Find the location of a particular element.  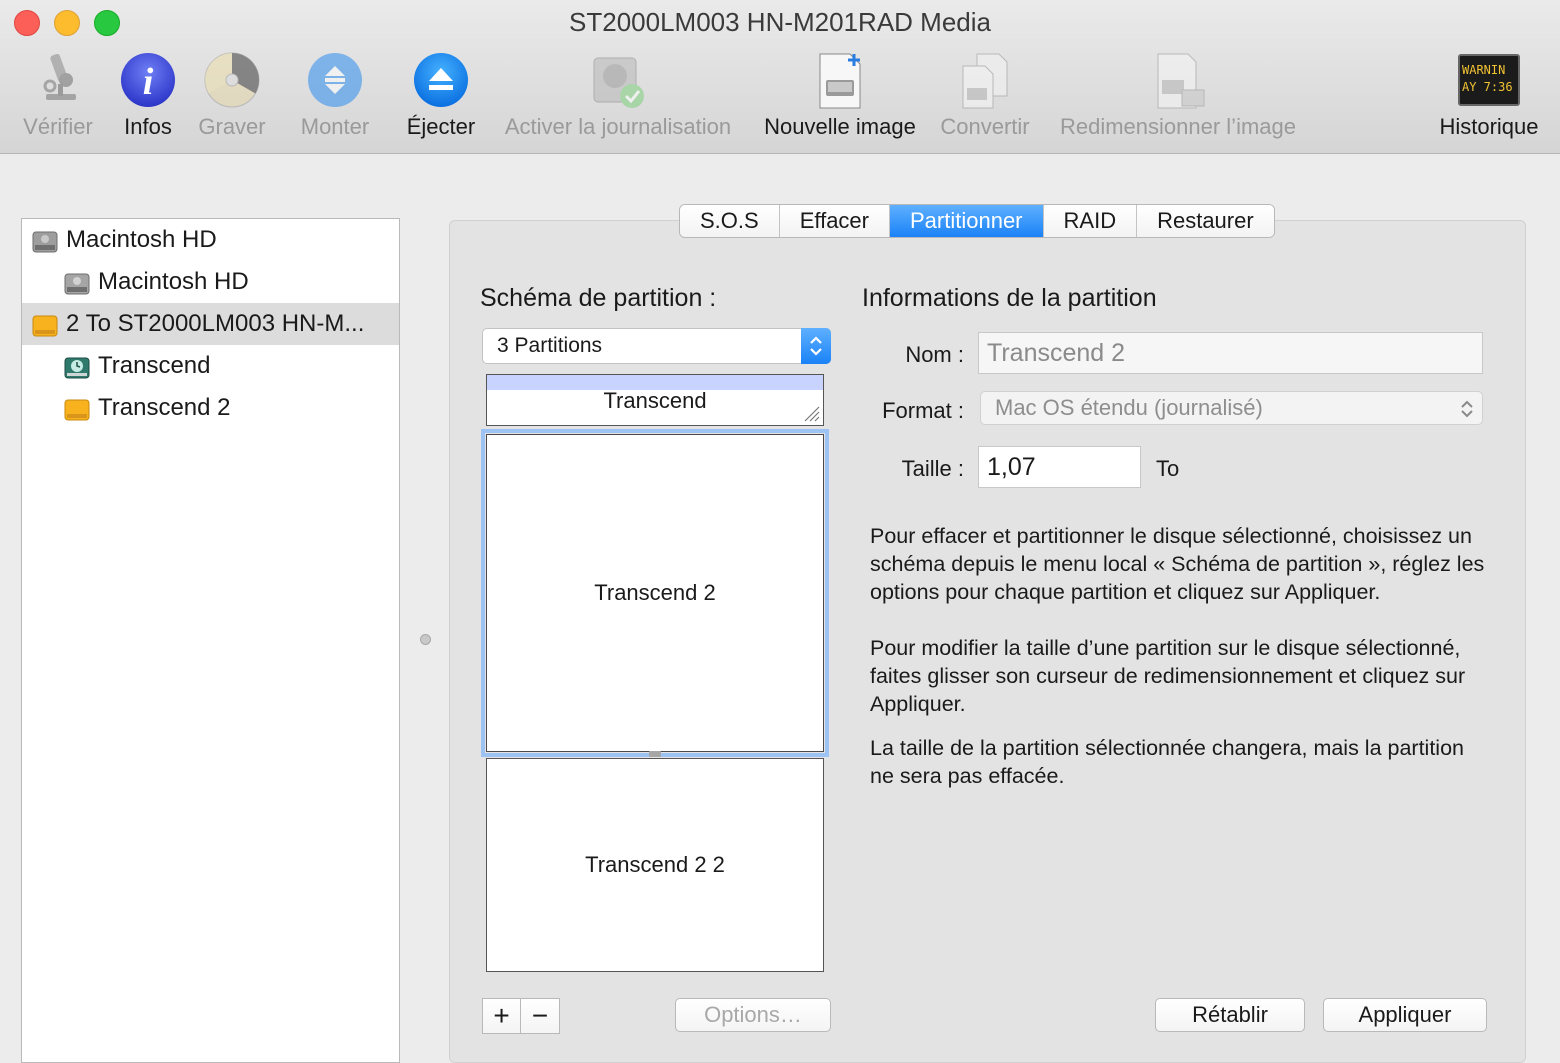

resize-image-button: Redimensionner l’image is located at coordinates (1178, 98).